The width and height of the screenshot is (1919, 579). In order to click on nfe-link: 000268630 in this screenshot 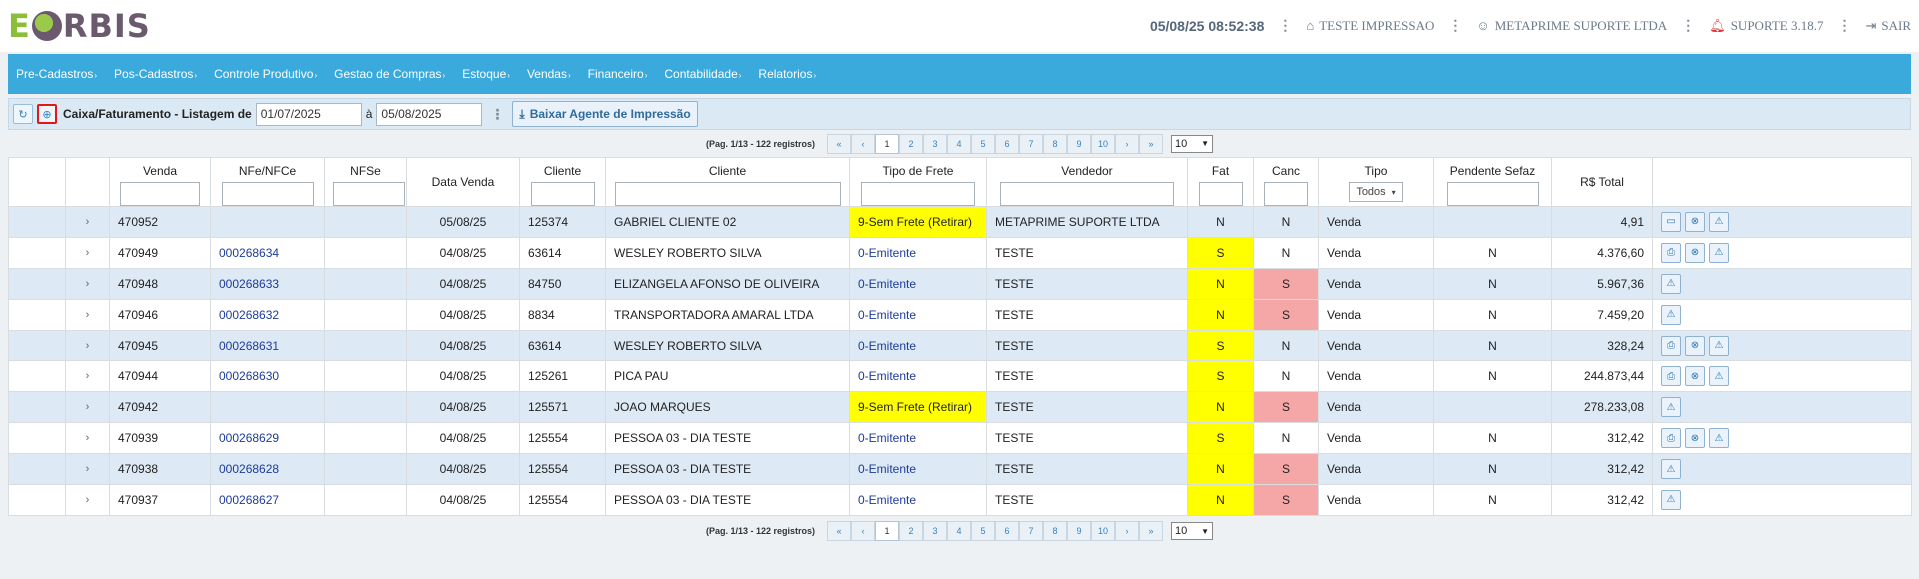, I will do `click(267, 376)`.